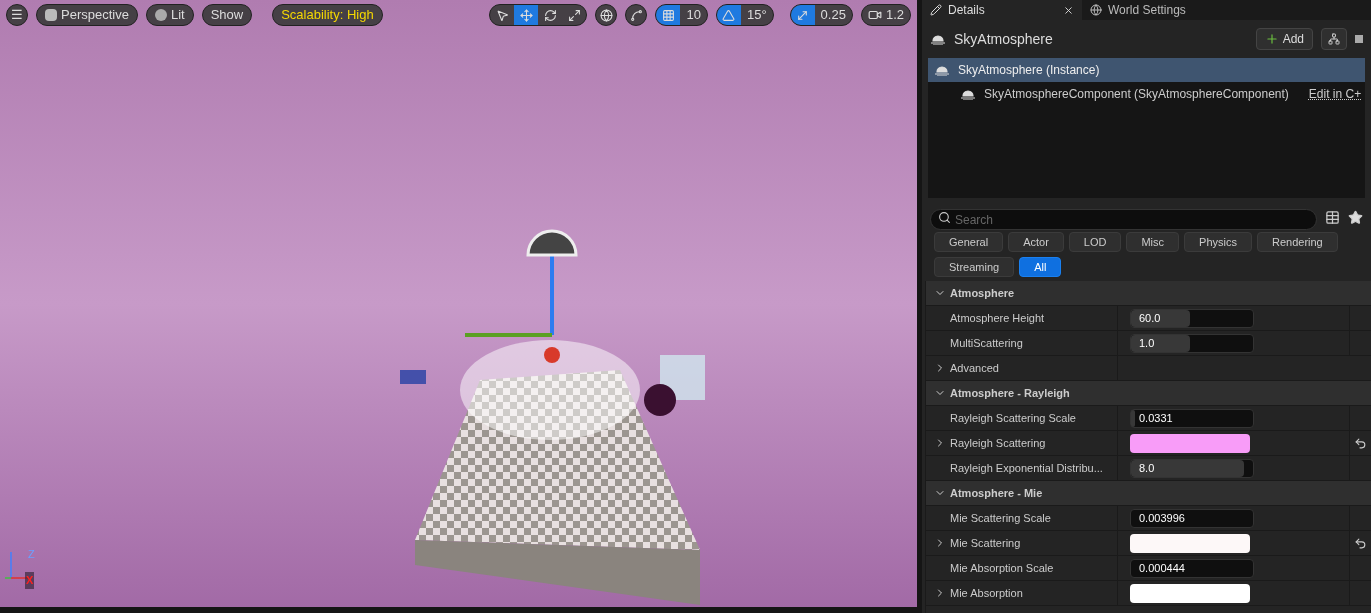  Describe the element at coordinates (1146, 94) in the screenshot. I see `component-tree-item: SkyAtmosphereComponent (SkyAtmosphereComponent) Edit in C+` at that location.